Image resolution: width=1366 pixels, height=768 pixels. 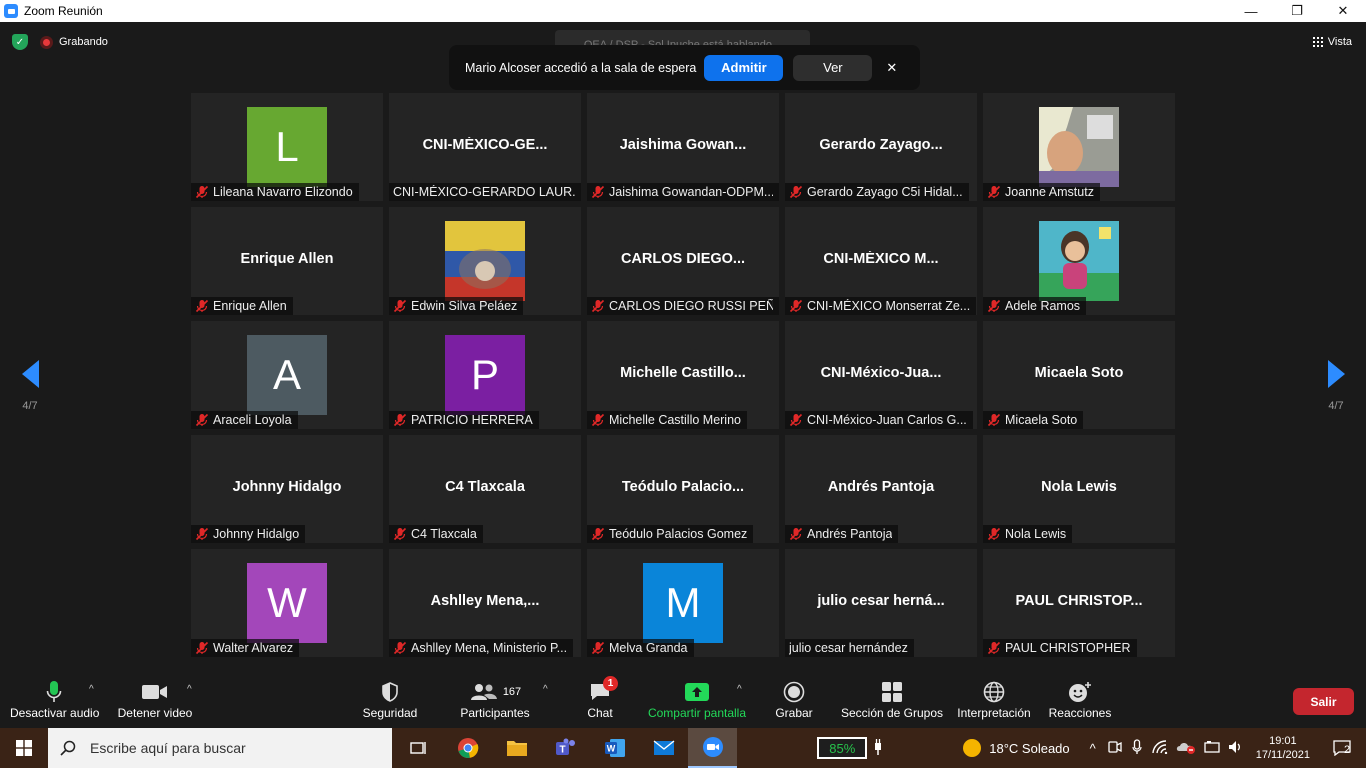 What do you see at coordinates (994, 699) in the screenshot?
I see `interpretation-button: Interpretación` at bounding box center [994, 699].